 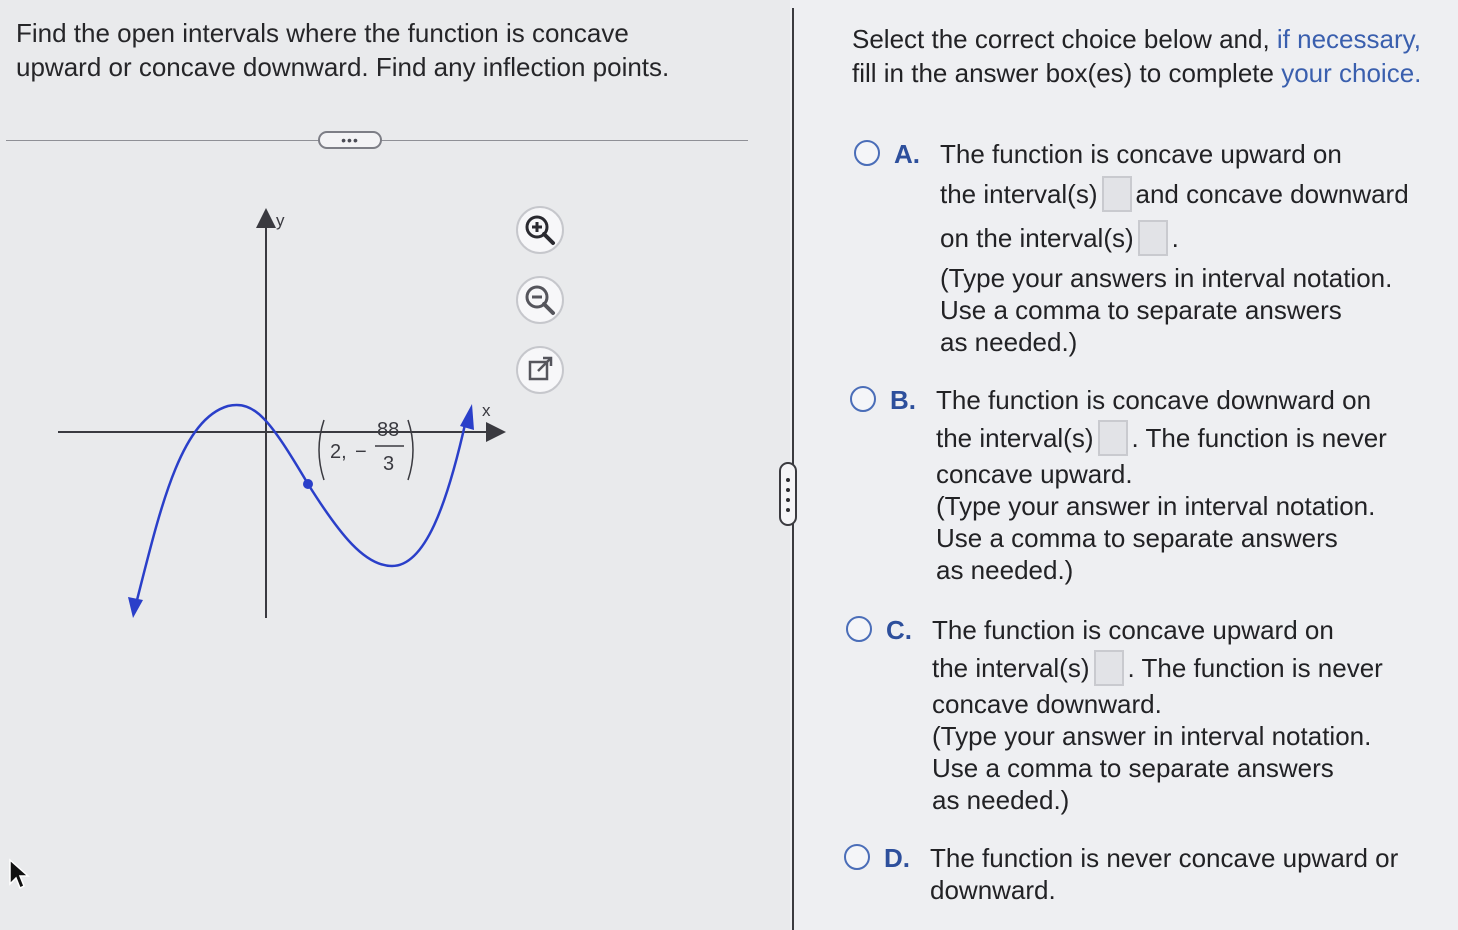 I want to click on zoom-in-button, so click(x=540, y=230).